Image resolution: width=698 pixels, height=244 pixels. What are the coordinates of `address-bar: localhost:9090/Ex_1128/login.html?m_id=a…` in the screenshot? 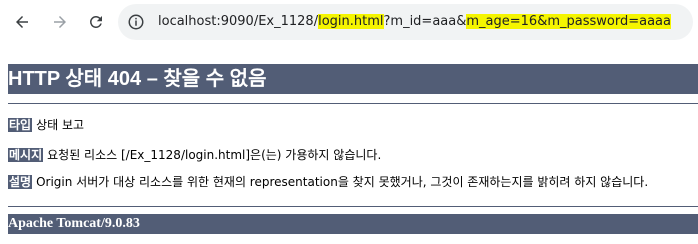 It's located at (405, 22).